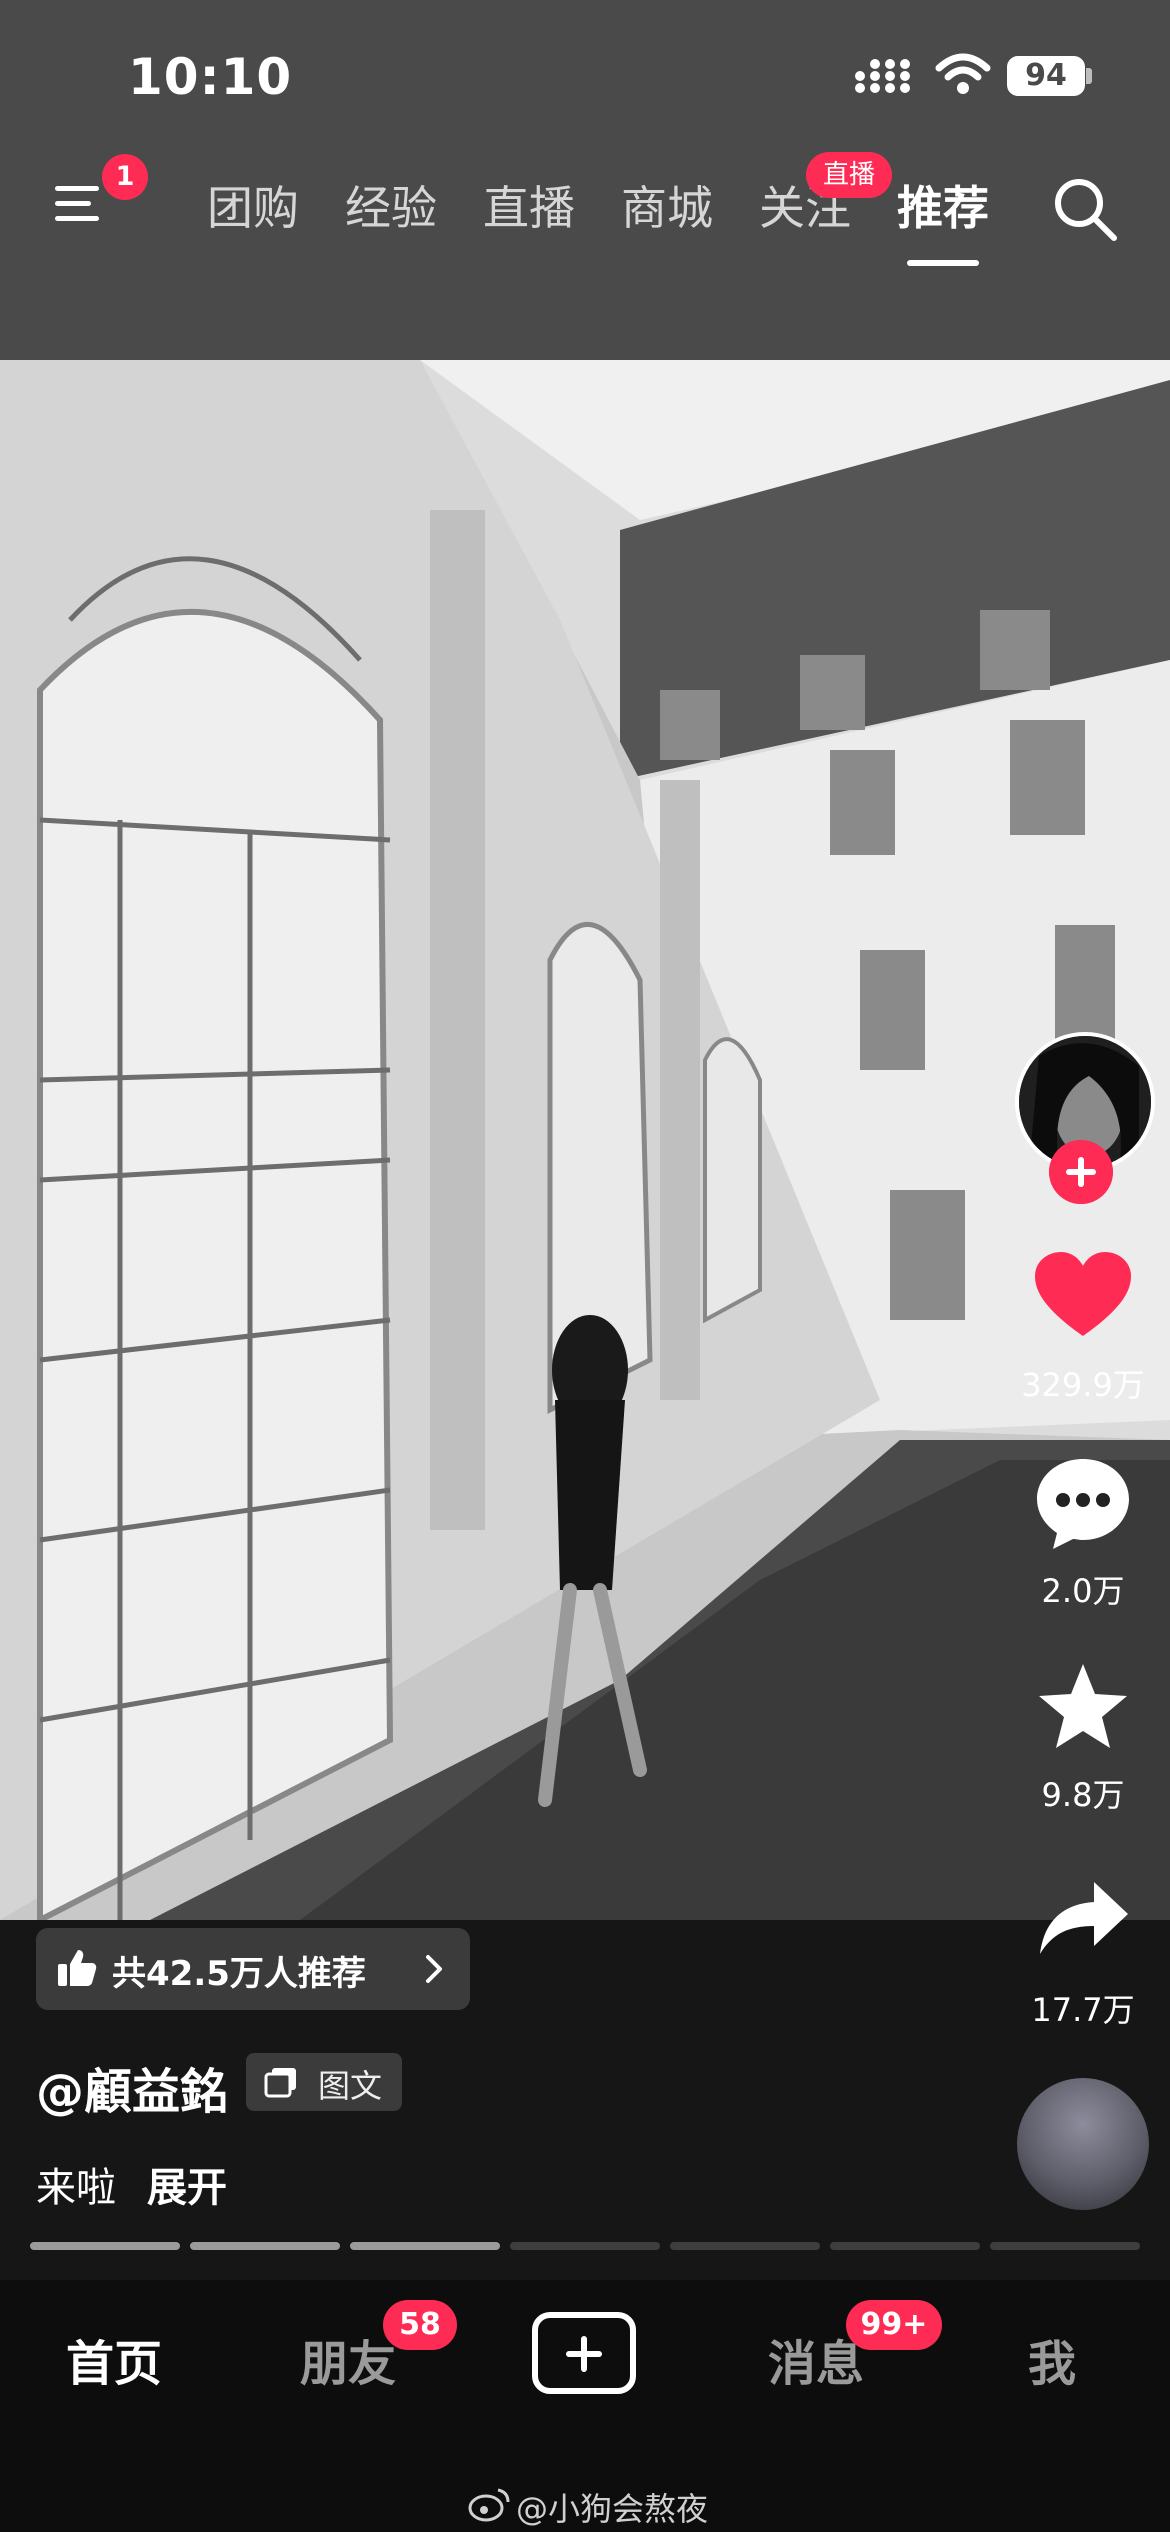 This screenshot has height=2532, width=1170. I want to click on search-icon, so click(1085, 209).